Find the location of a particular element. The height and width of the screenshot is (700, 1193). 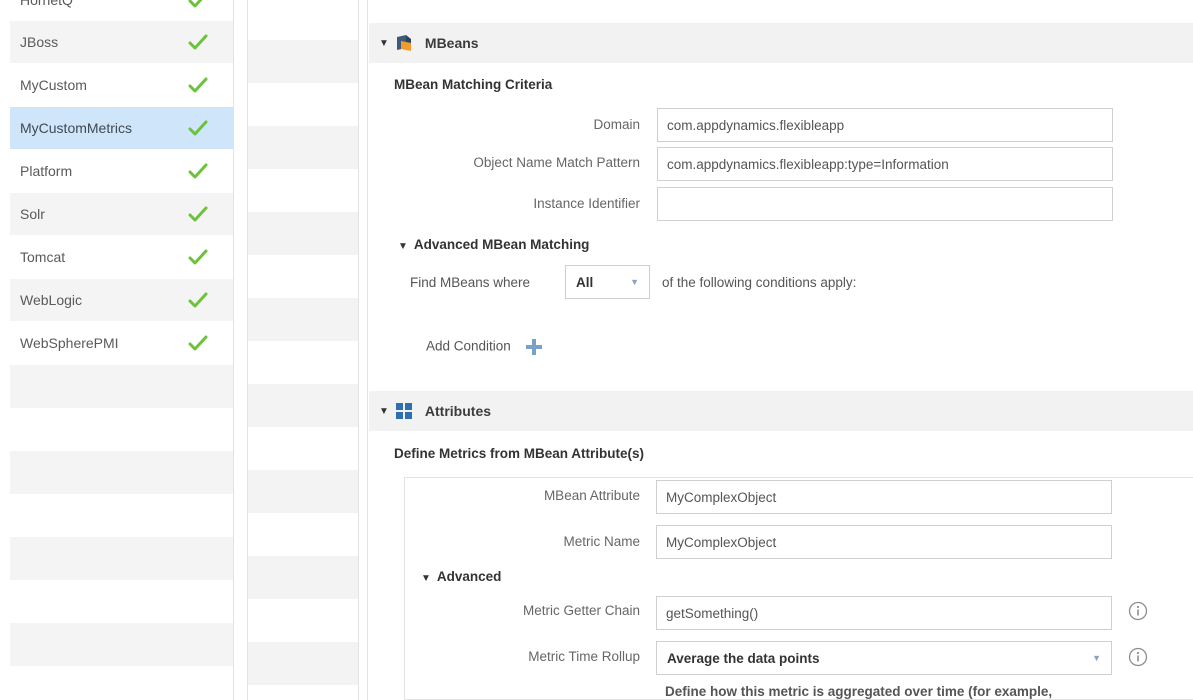

metric-time-rollup-value: Average the data points is located at coordinates (743, 658).